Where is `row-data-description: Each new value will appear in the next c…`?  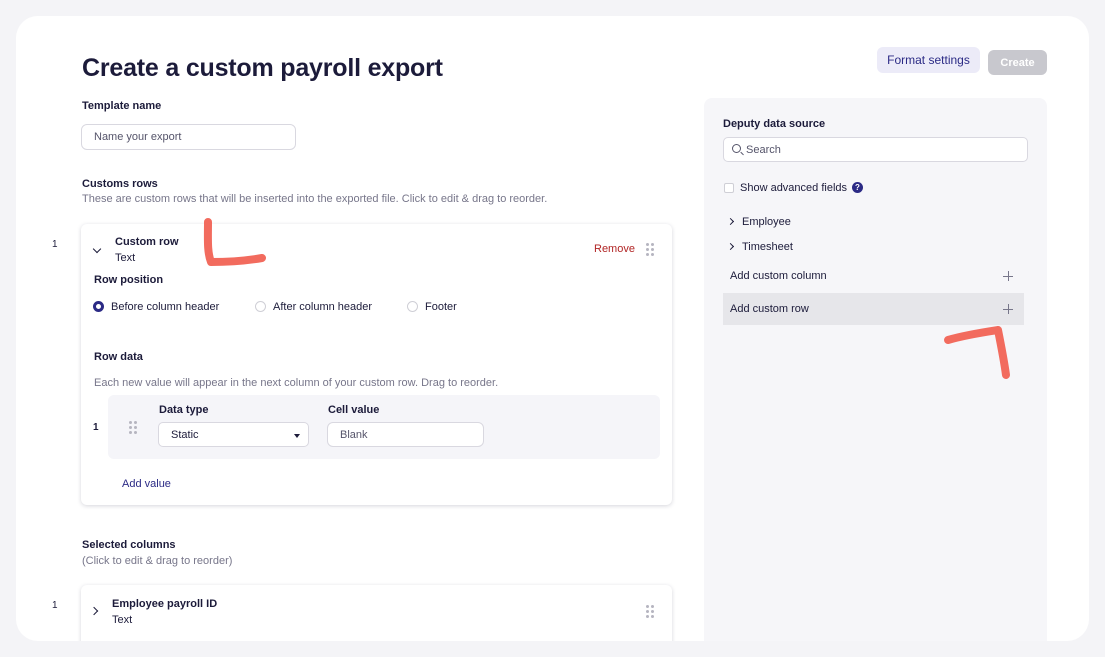
row-data-description: Each new value will appear in the next c… is located at coordinates (296, 383).